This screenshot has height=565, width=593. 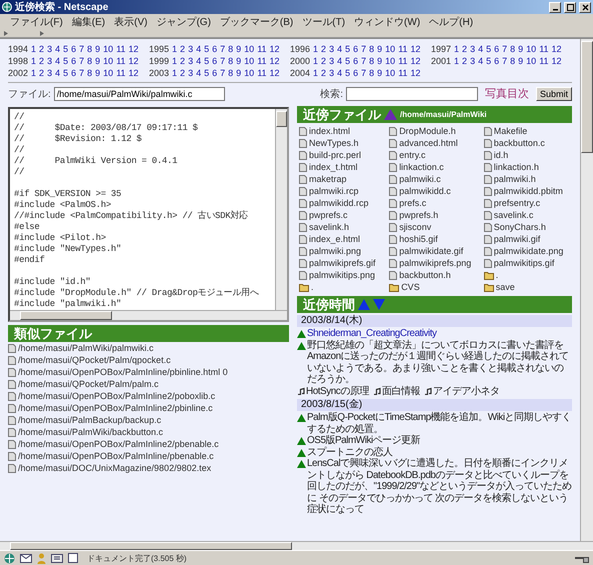 I want to click on file-link: /home/masui/OpenPOBox/PalmInline/pbenable.c, so click(x=116, y=456).